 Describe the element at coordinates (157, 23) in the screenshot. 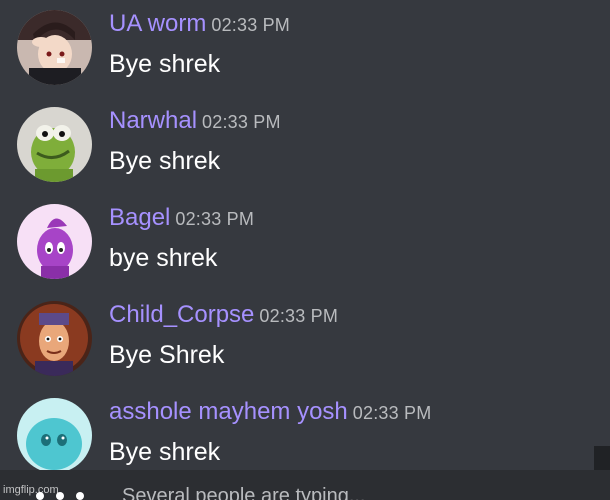

I see `username-label: UA worm` at that location.